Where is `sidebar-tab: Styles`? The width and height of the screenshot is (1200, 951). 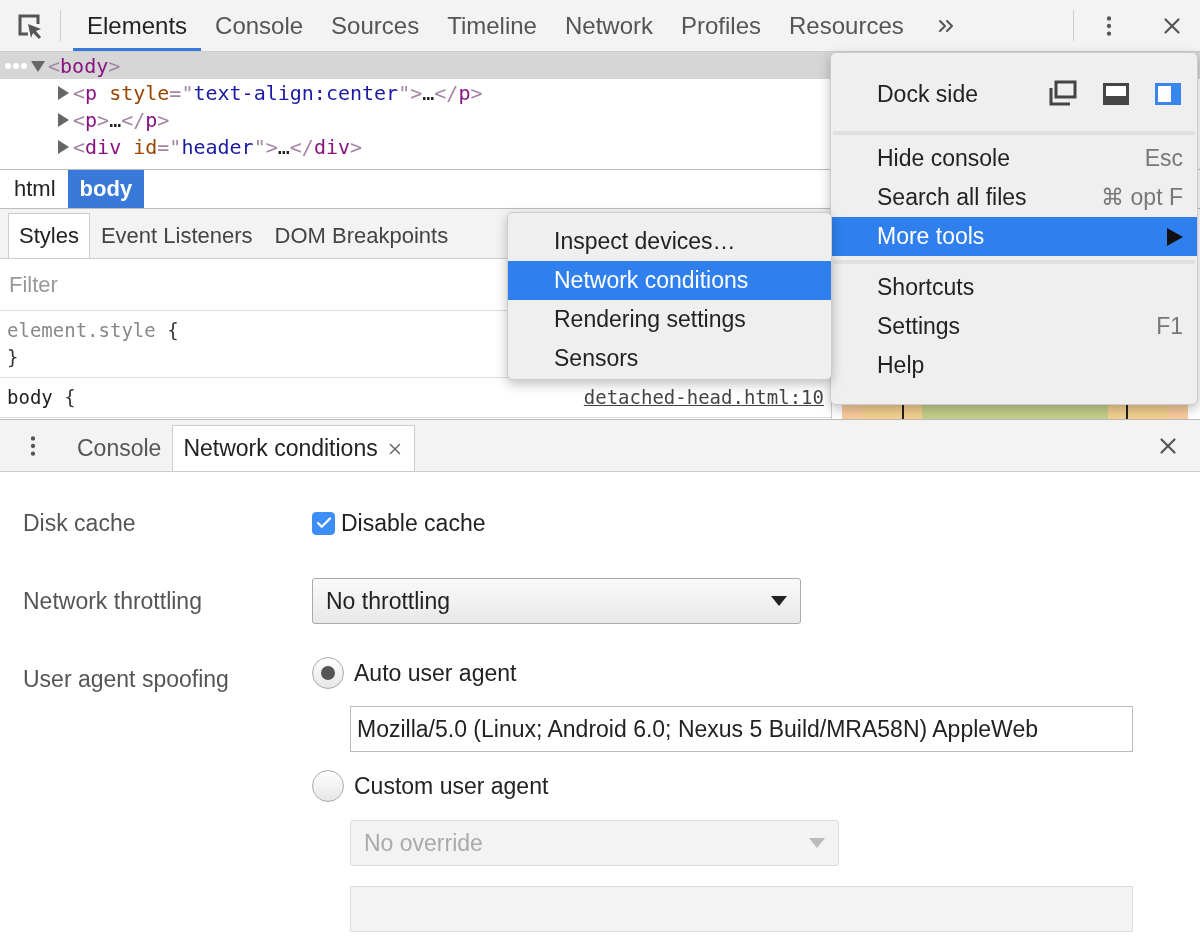
sidebar-tab: Styles is located at coordinates (49, 235).